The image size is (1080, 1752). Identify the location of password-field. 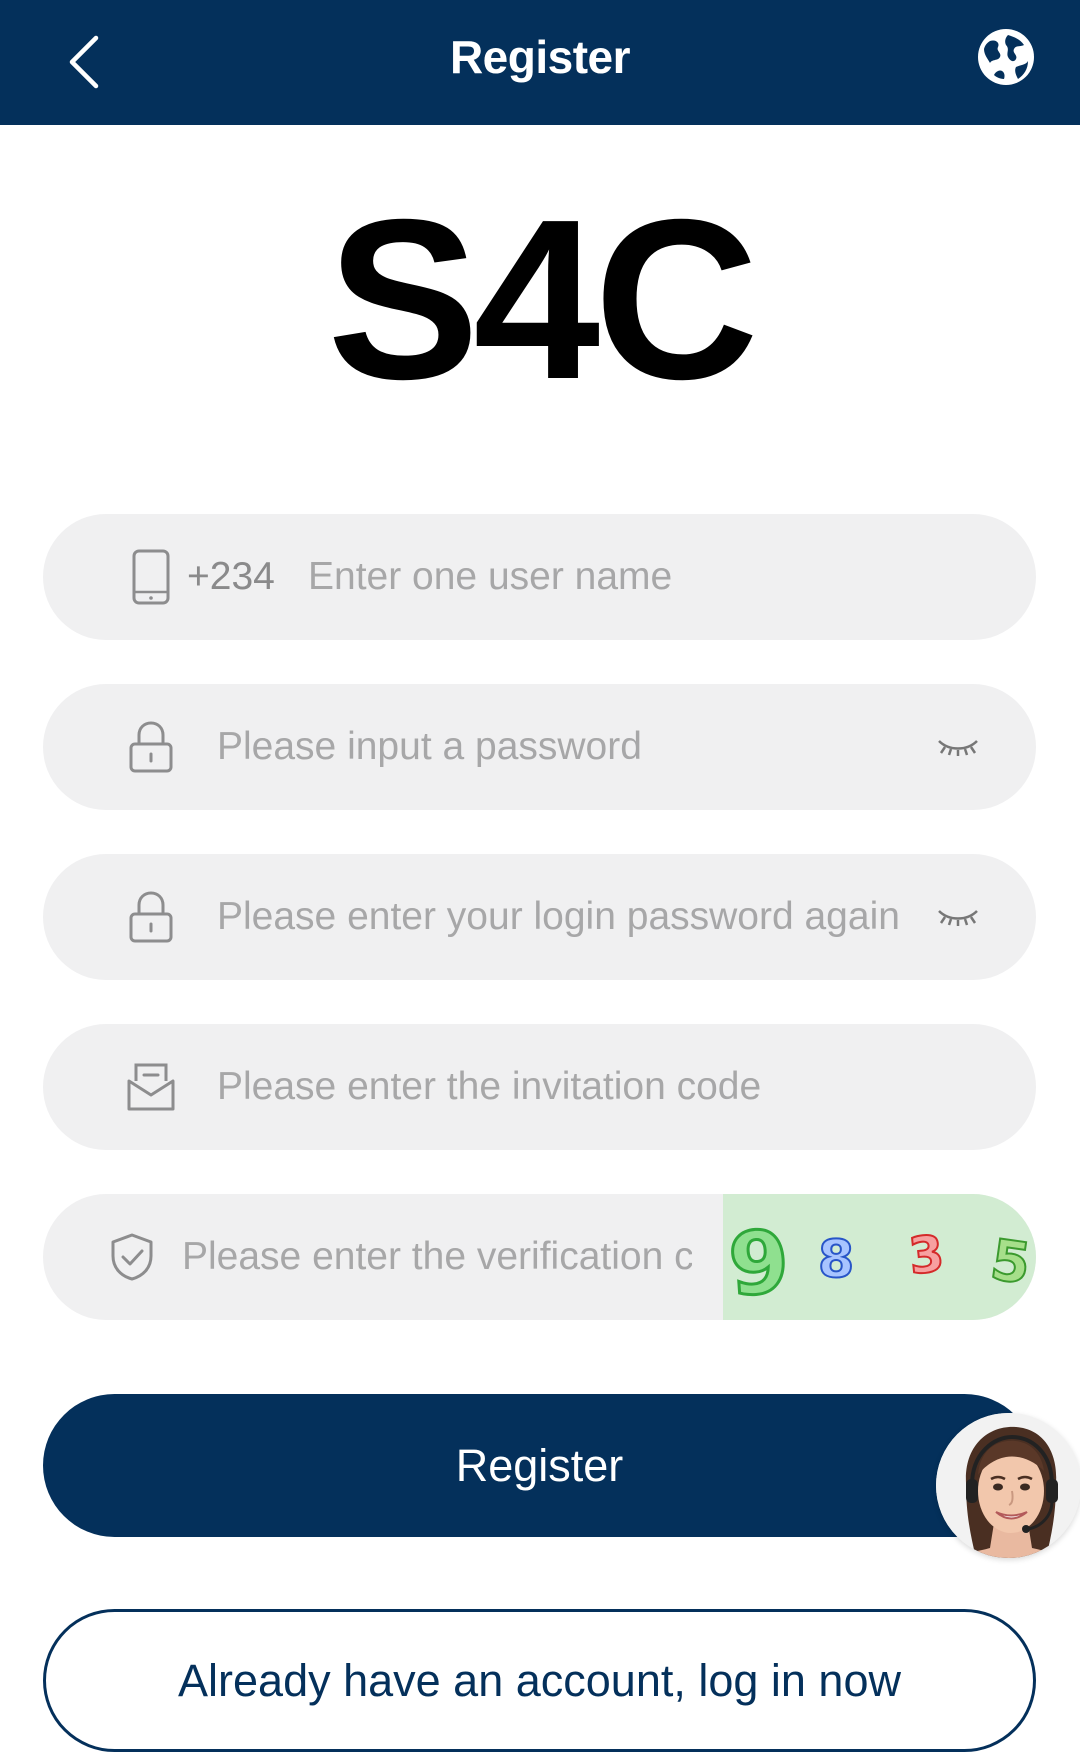
(539, 747).